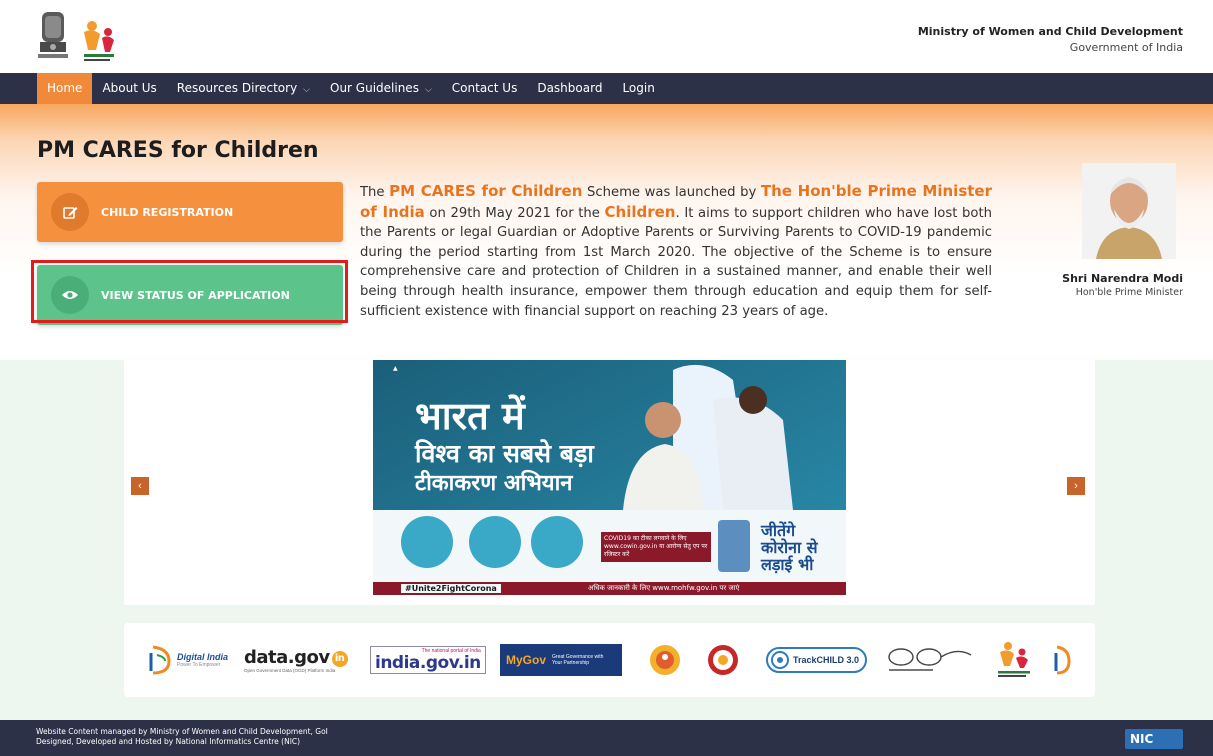  What do you see at coordinates (70, 295) in the screenshot?
I see `eye-icon` at bounding box center [70, 295].